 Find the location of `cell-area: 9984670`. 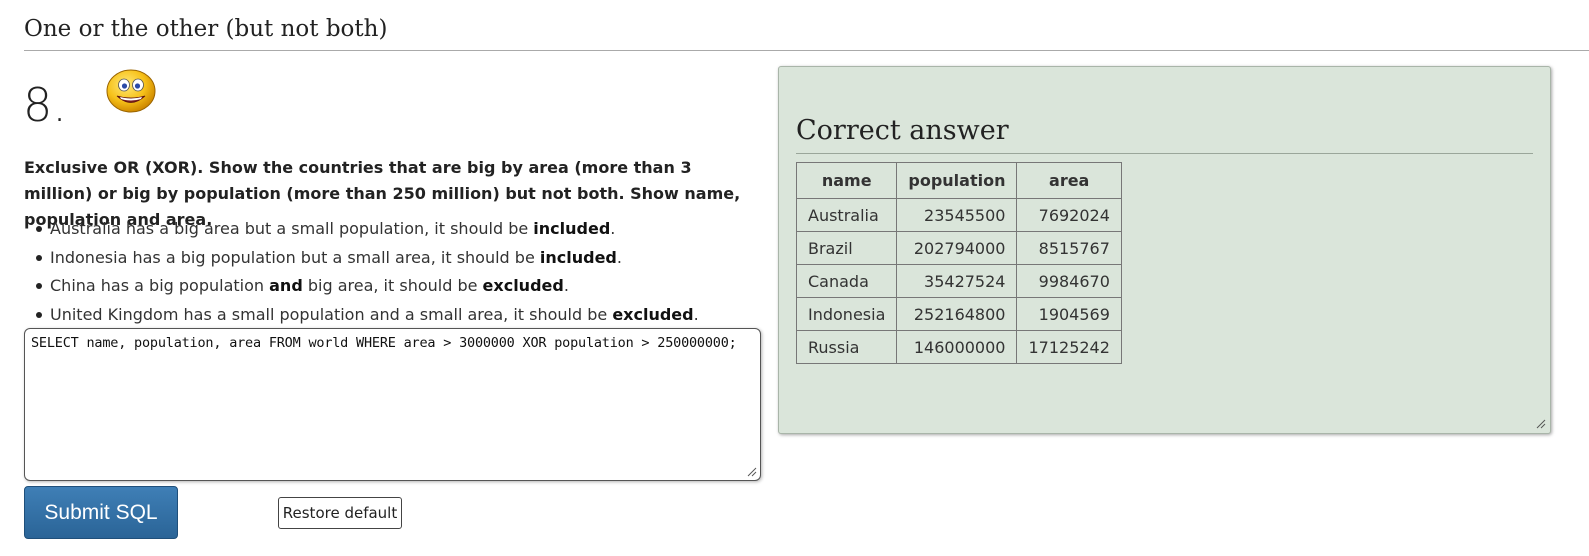

cell-area: 9984670 is located at coordinates (1069, 281).